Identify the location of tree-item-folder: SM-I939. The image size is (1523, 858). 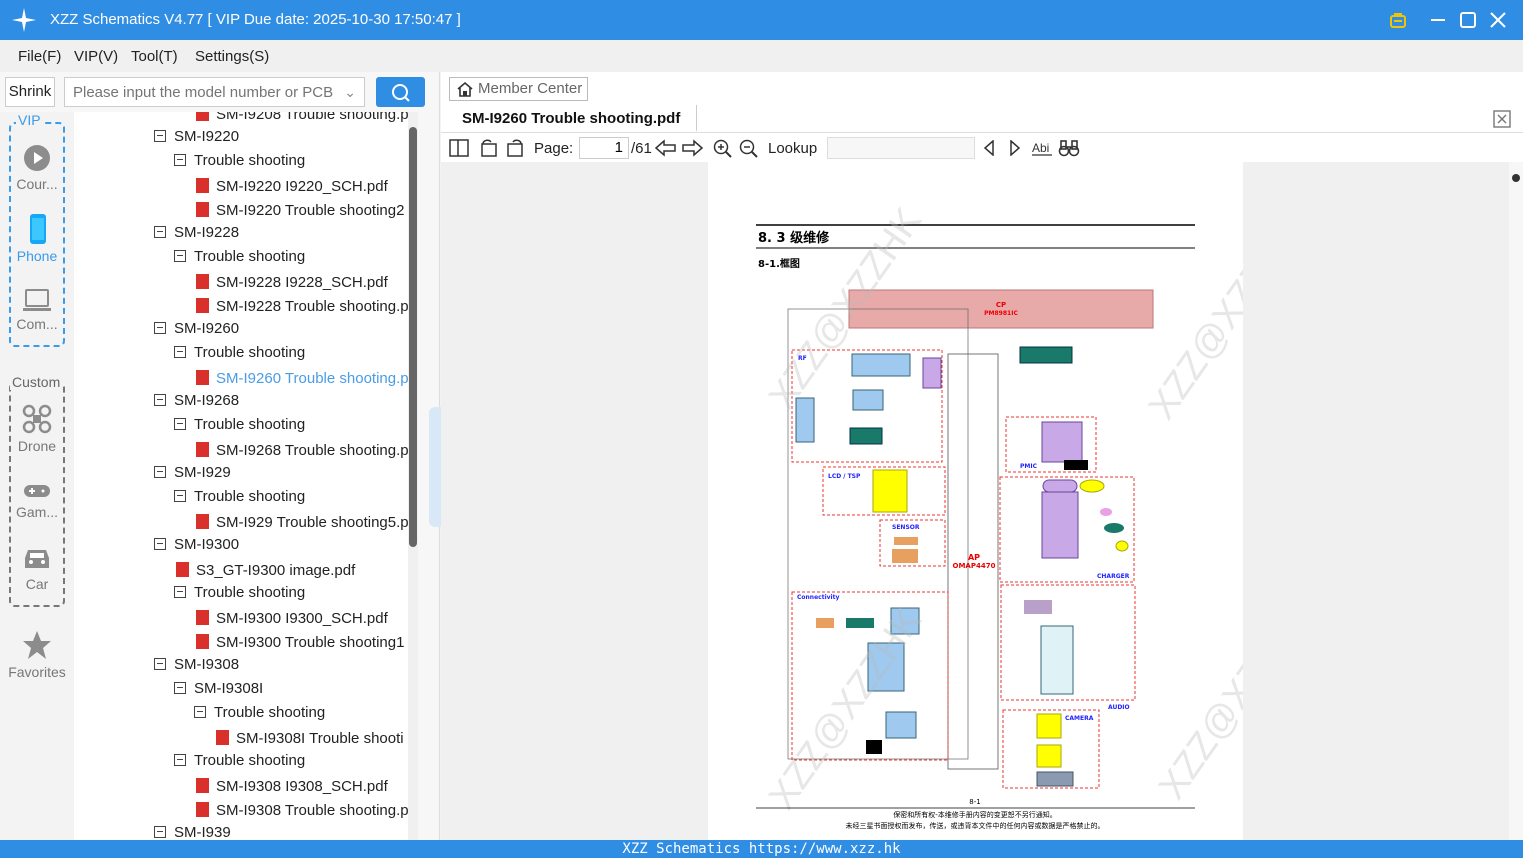
(192, 832).